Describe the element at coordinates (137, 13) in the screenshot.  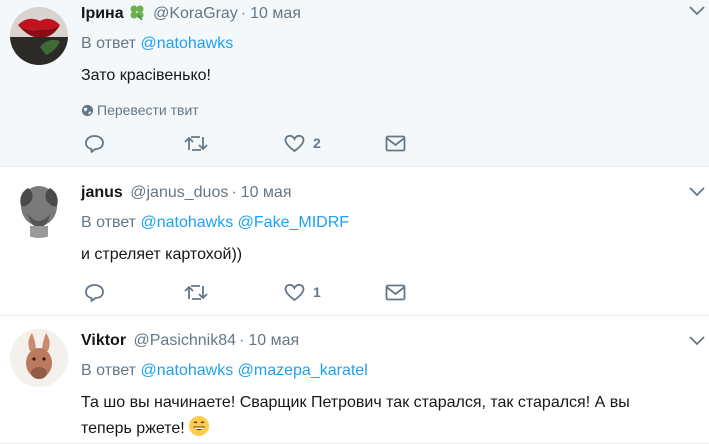
I see `four-leaf-clover-icon` at that location.